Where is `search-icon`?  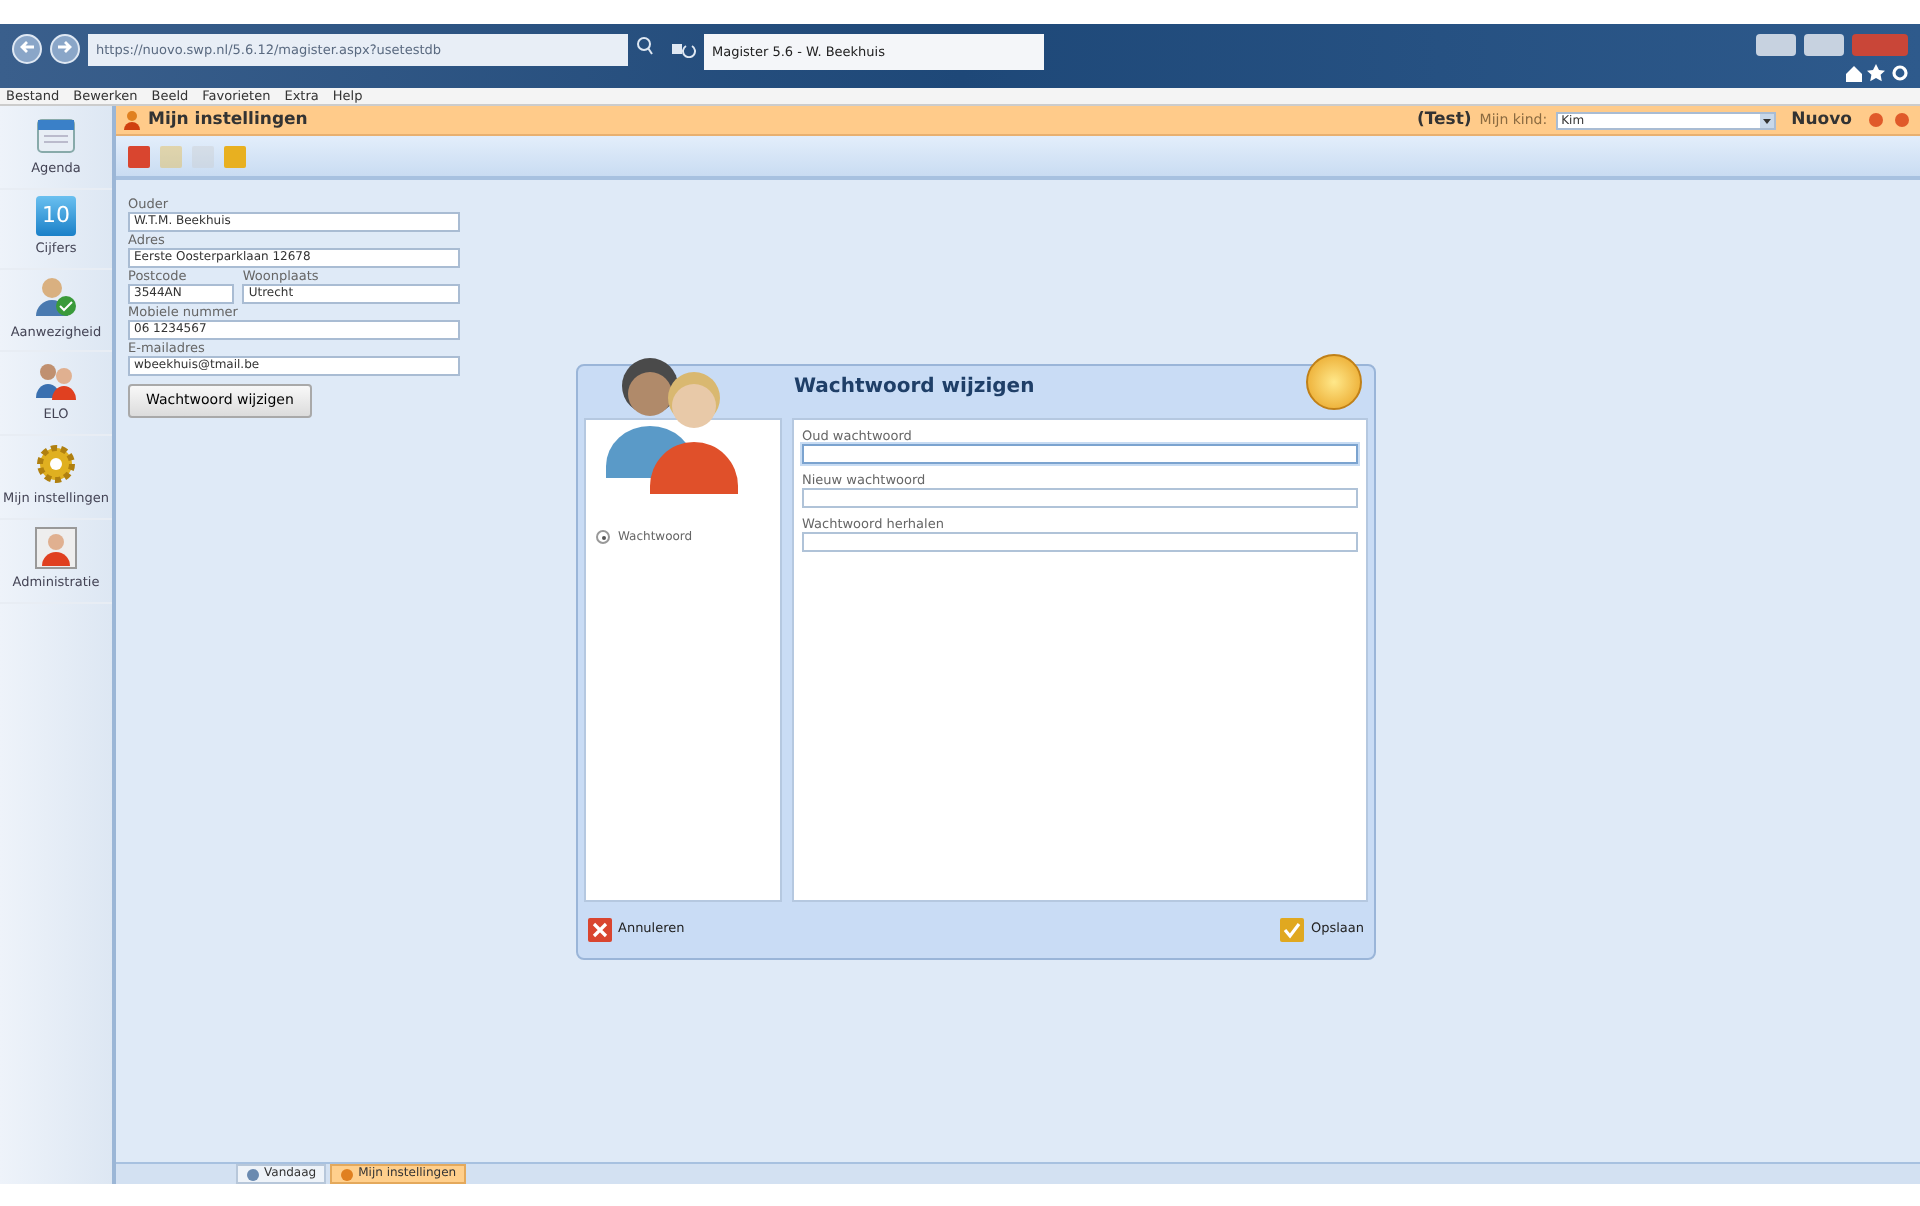 search-icon is located at coordinates (666, 46).